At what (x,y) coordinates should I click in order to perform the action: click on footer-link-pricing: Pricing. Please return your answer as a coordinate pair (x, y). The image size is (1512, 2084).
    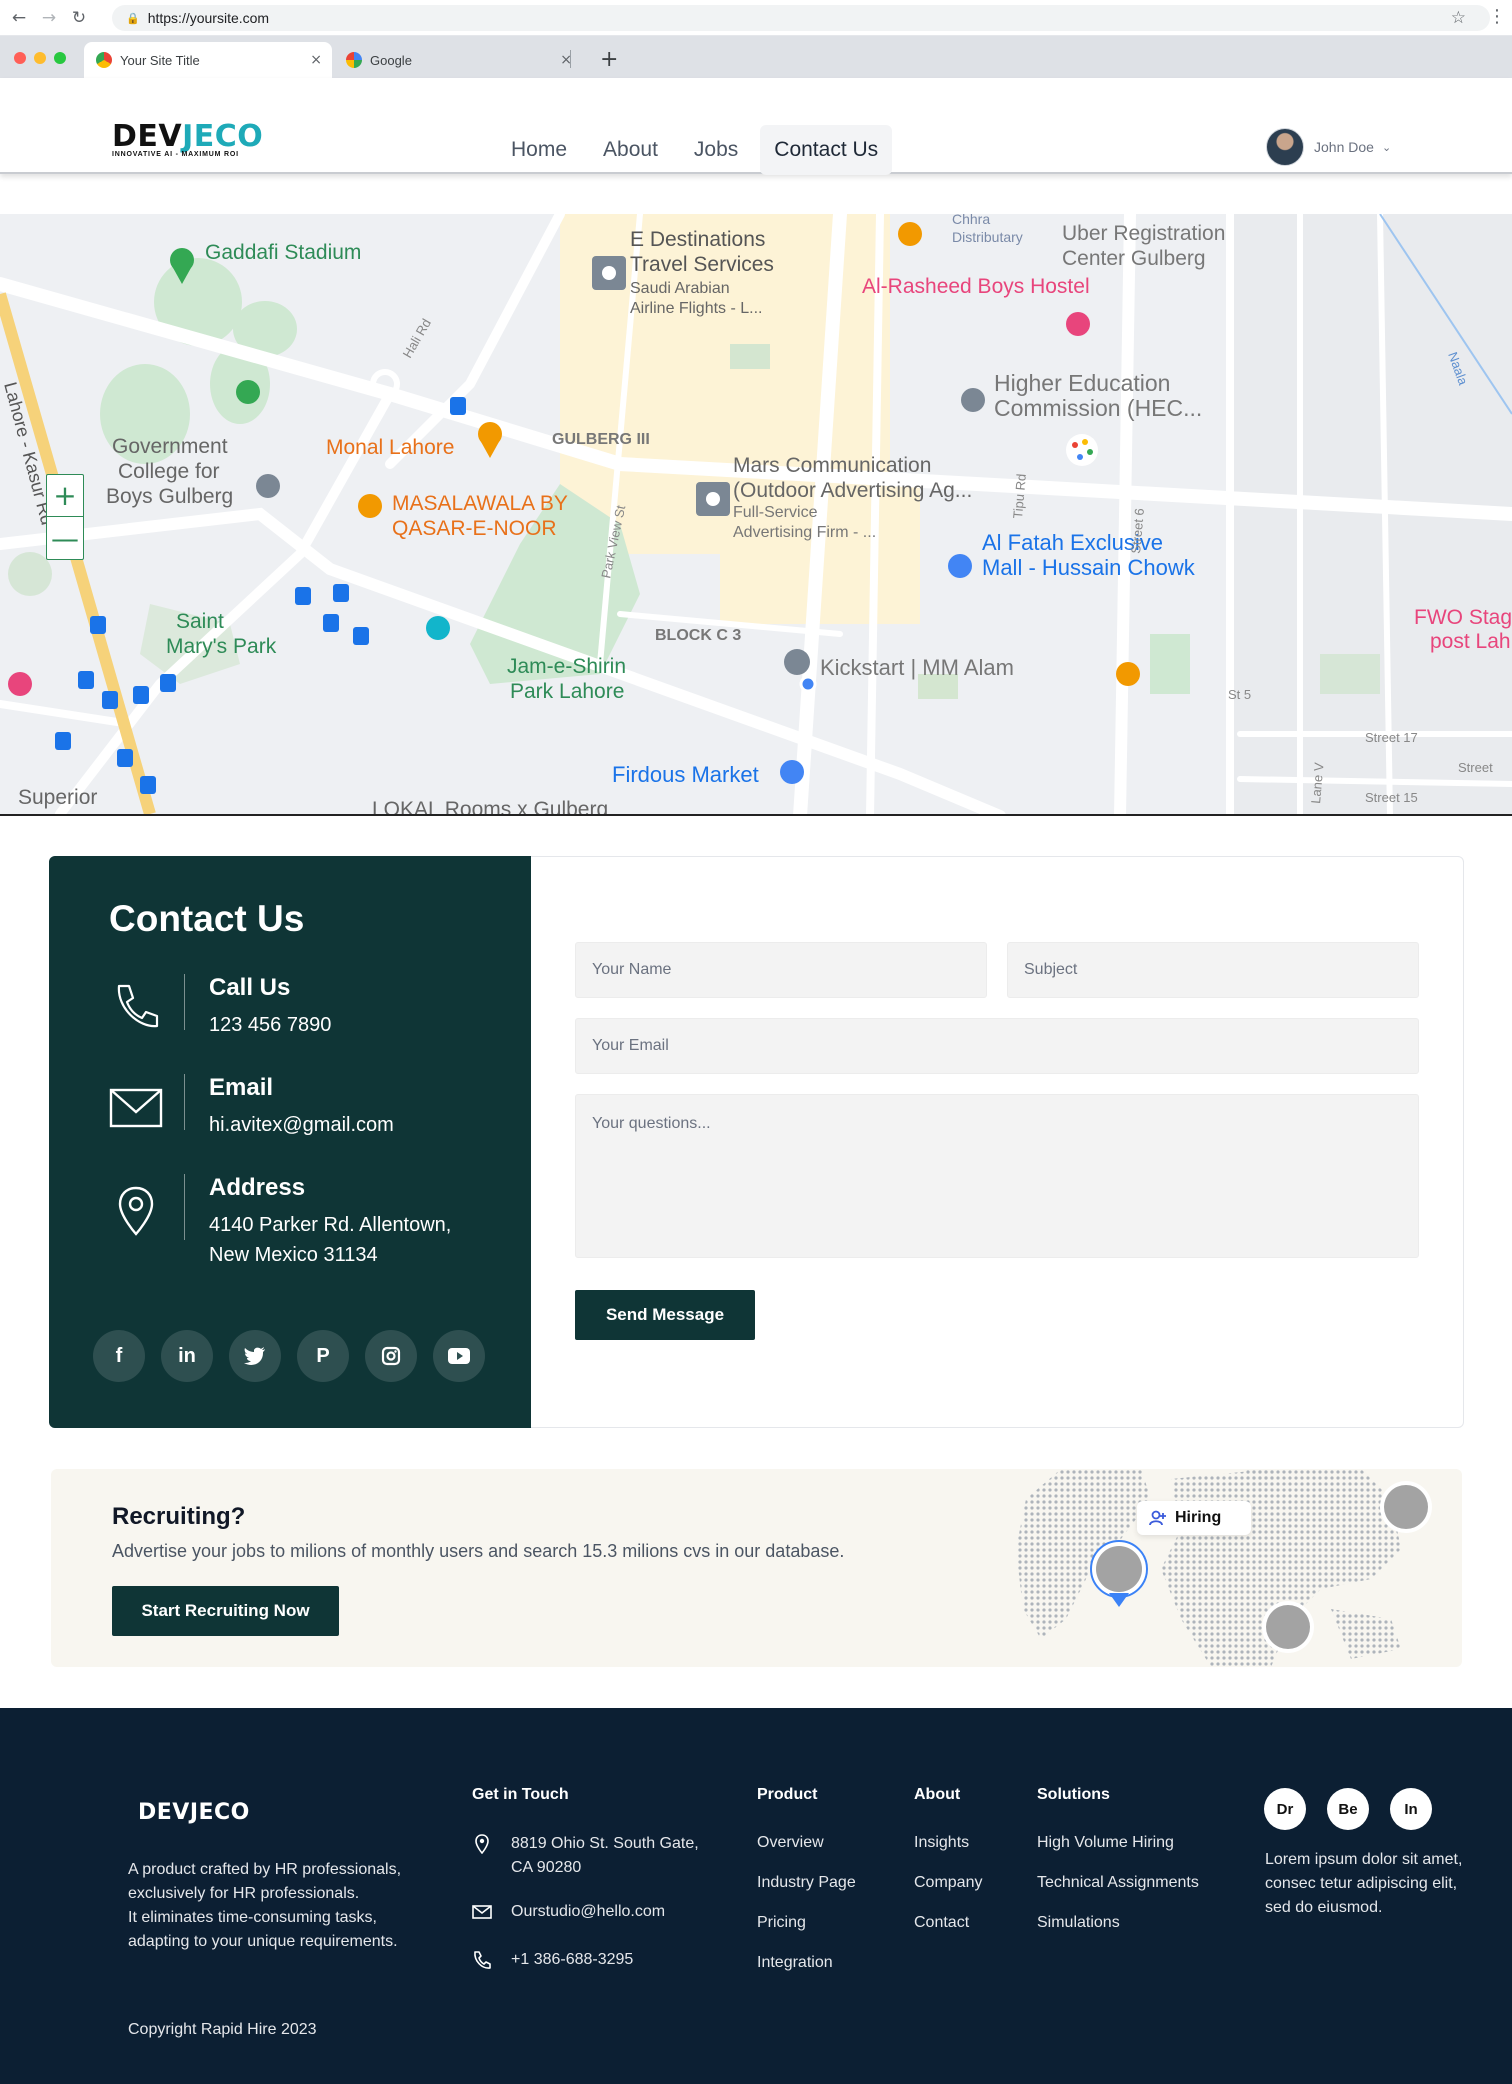
    Looking at the image, I should click on (781, 1923).